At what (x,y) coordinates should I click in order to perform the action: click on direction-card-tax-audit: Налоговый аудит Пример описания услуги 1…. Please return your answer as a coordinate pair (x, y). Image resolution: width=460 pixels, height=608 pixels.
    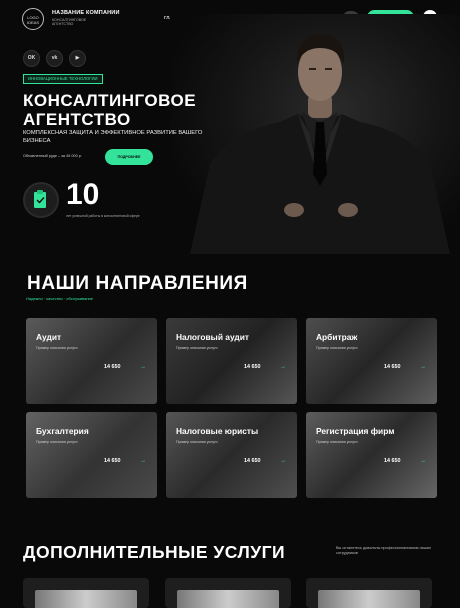
    Looking at the image, I should click on (231, 361).